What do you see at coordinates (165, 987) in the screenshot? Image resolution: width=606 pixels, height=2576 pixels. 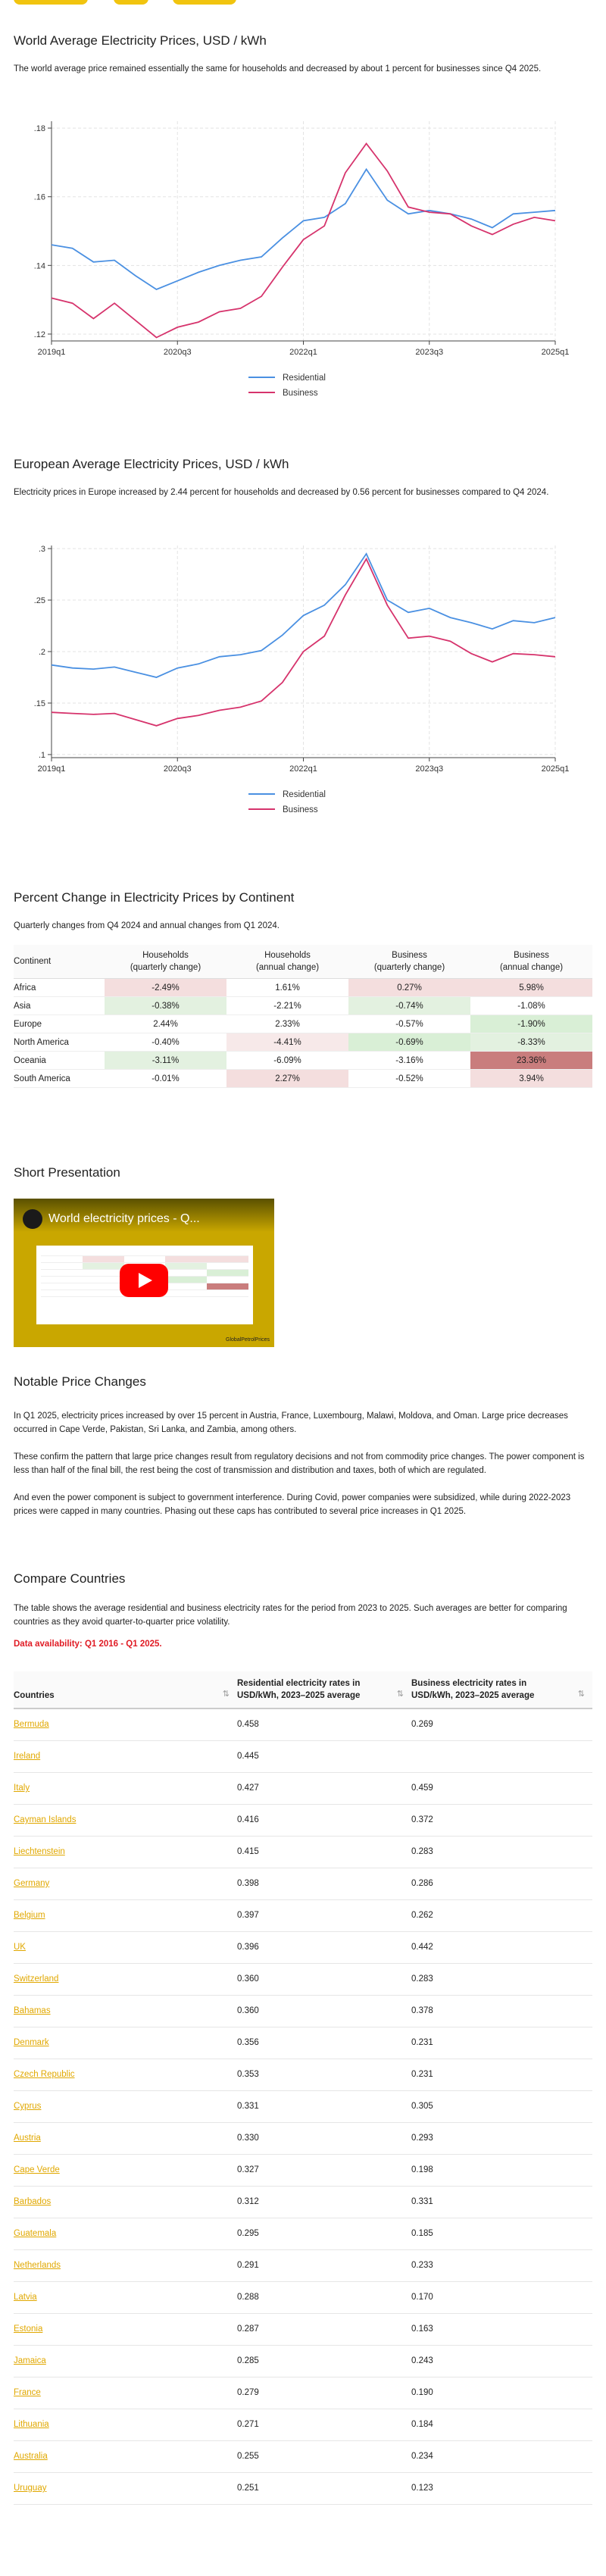 I see `continent-cell: -2.49%` at bounding box center [165, 987].